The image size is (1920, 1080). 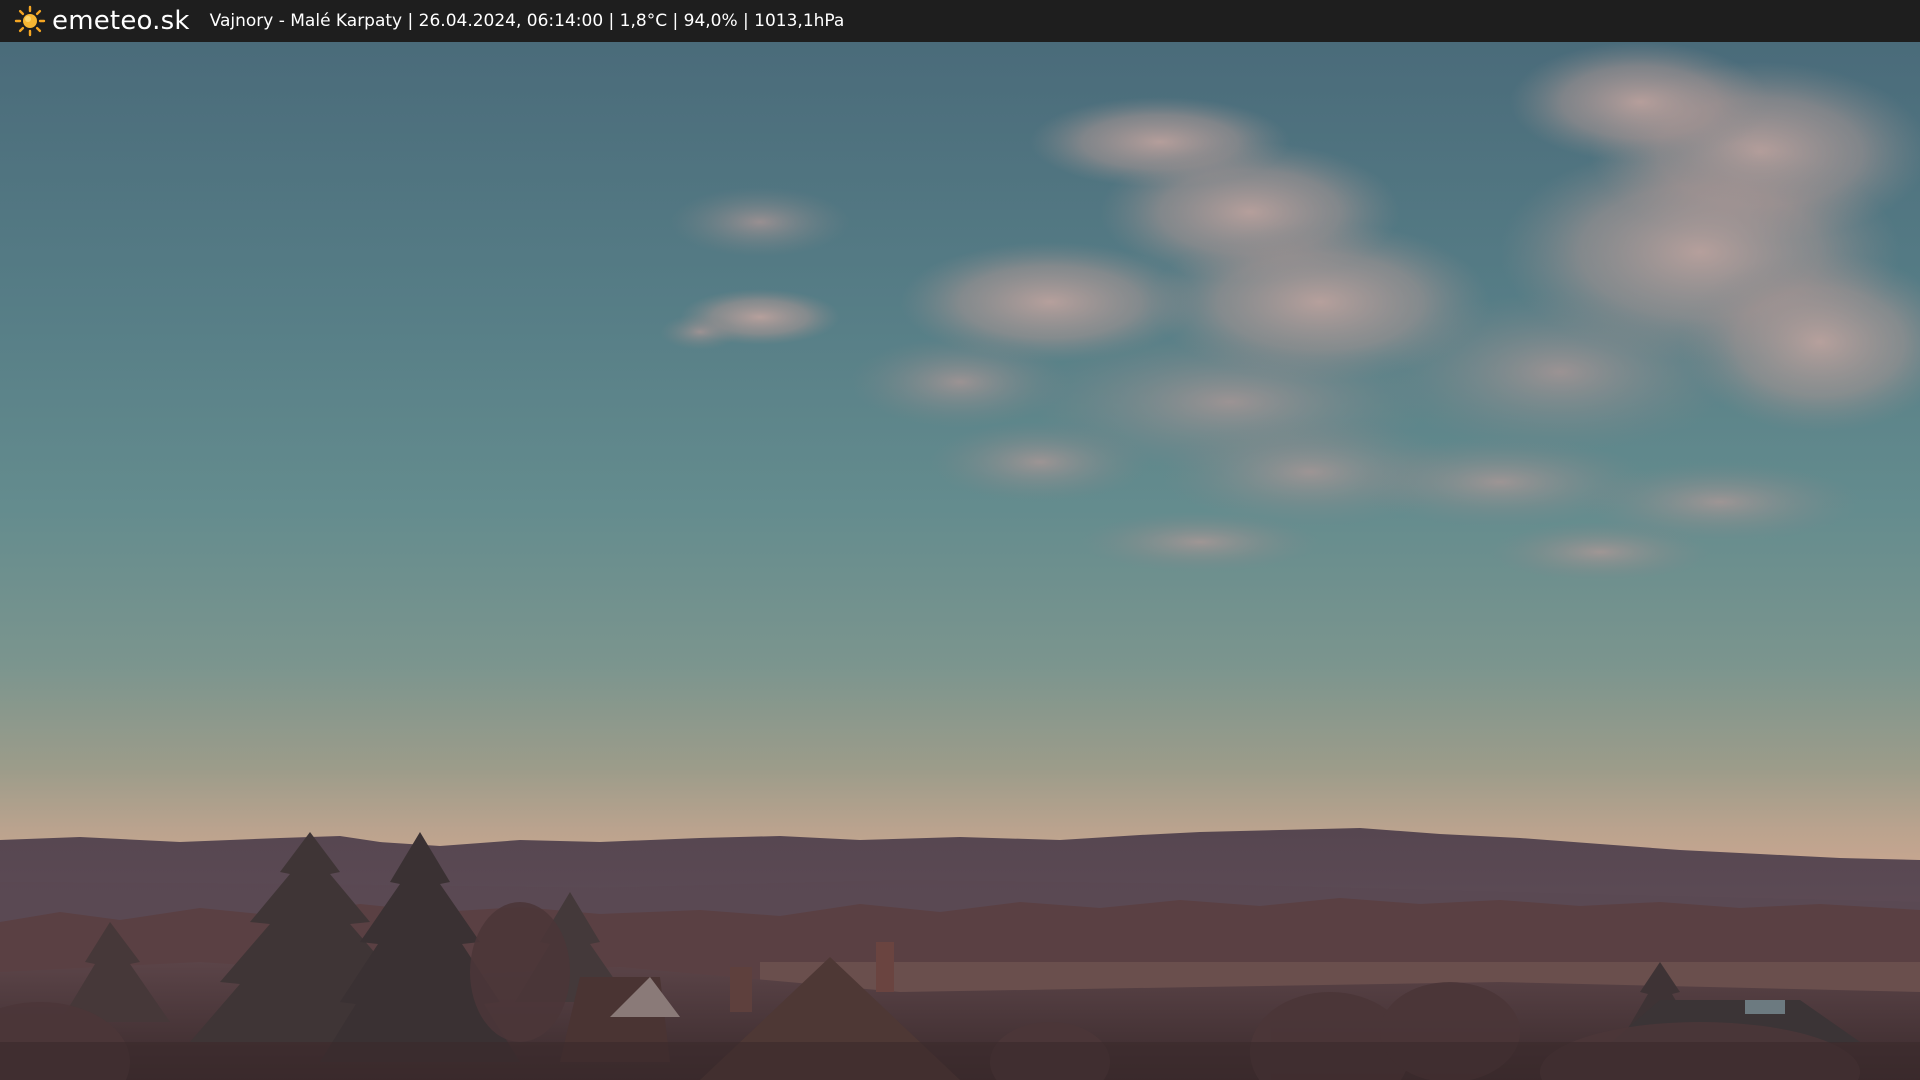 I want to click on brand-name: emeteo.sk, so click(x=121, y=21).